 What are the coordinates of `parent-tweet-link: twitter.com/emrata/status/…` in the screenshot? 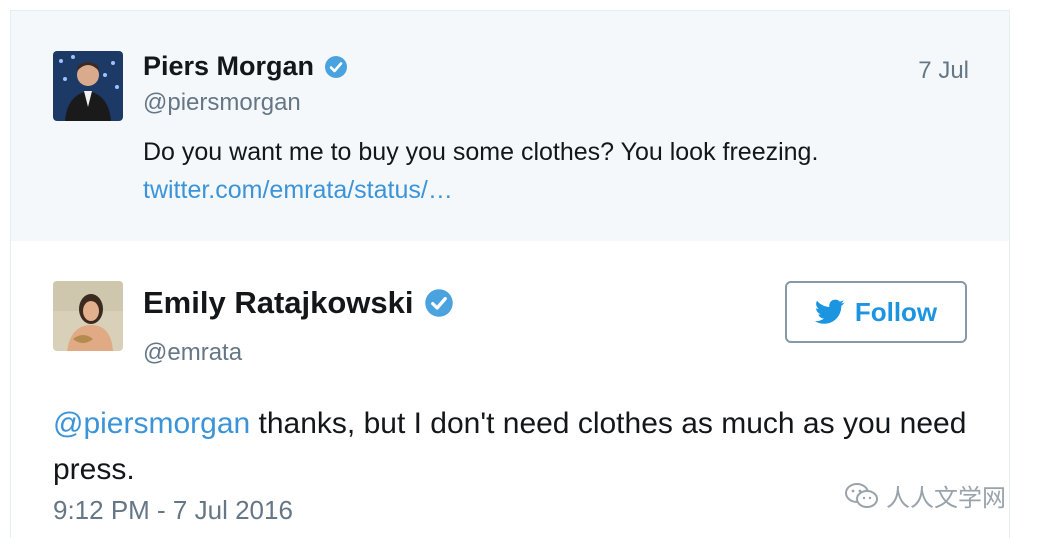 It's located at (298, 190).